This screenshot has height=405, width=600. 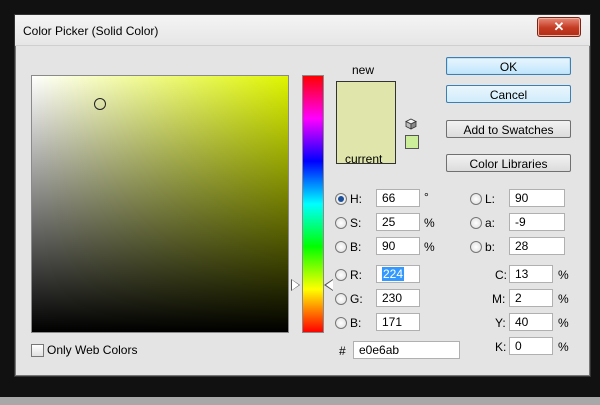 What do you see at coordinates (356, 199) in the screenshot?
I see `hue-label: H:` at bounding box center [356, 199].